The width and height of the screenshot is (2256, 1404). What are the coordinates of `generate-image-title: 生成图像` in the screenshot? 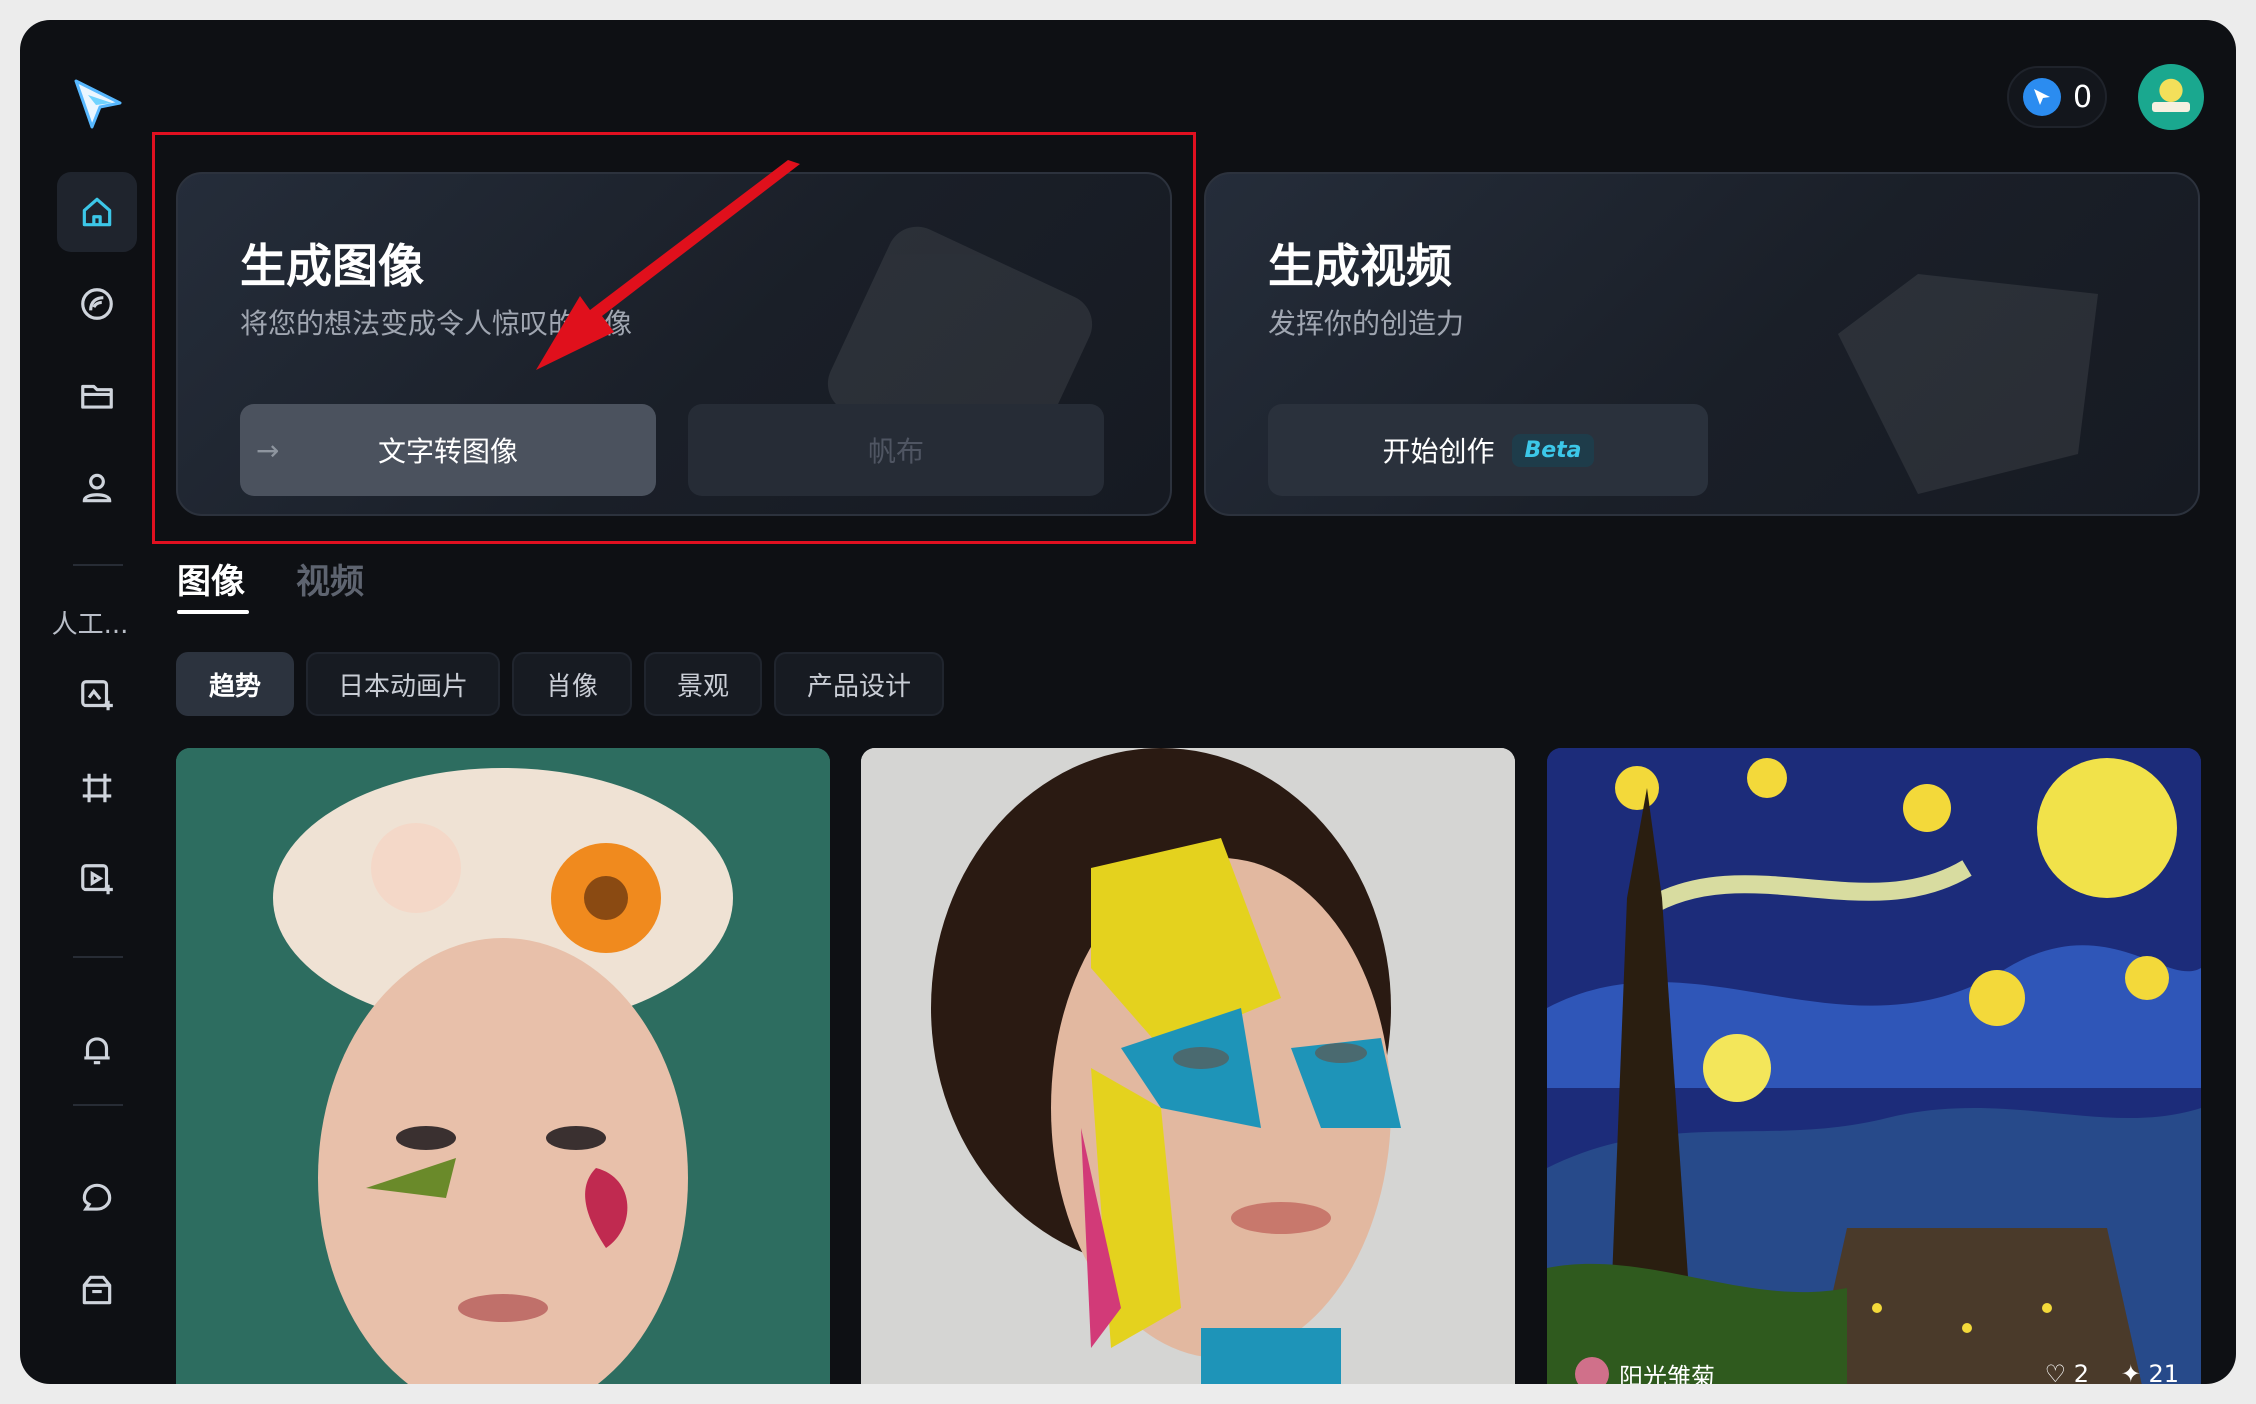 It's located at (332, 266).